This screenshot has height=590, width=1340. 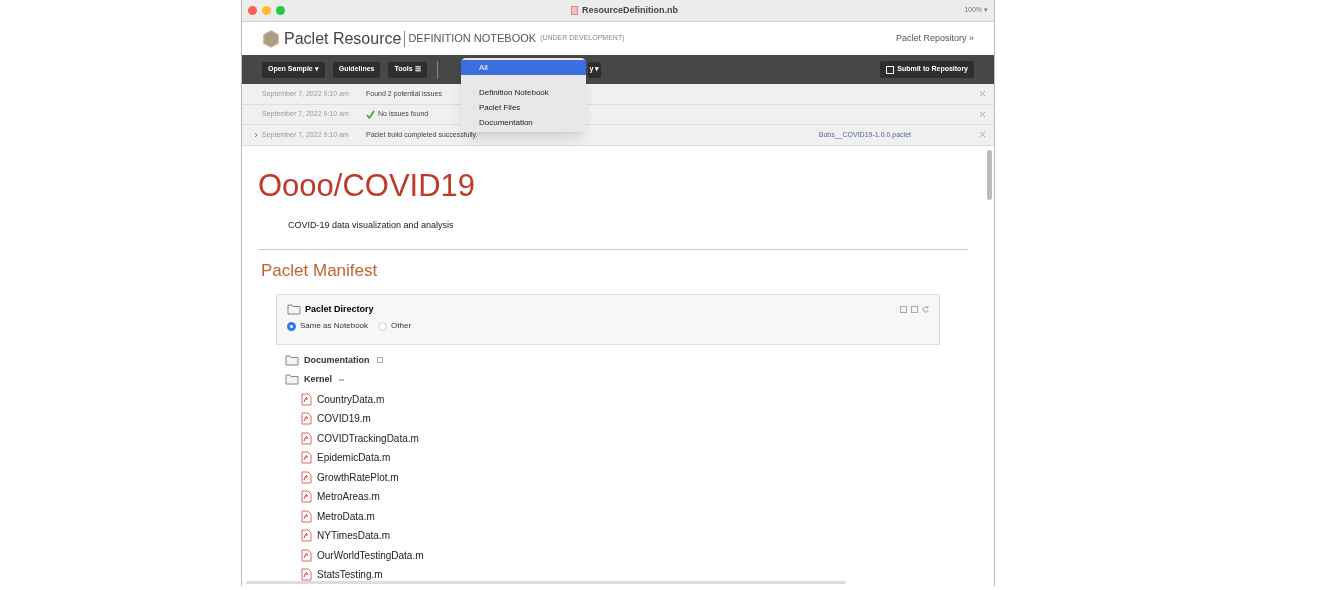 I want to click on logo-text: Paclet Resource, so click(x=343, y=38).